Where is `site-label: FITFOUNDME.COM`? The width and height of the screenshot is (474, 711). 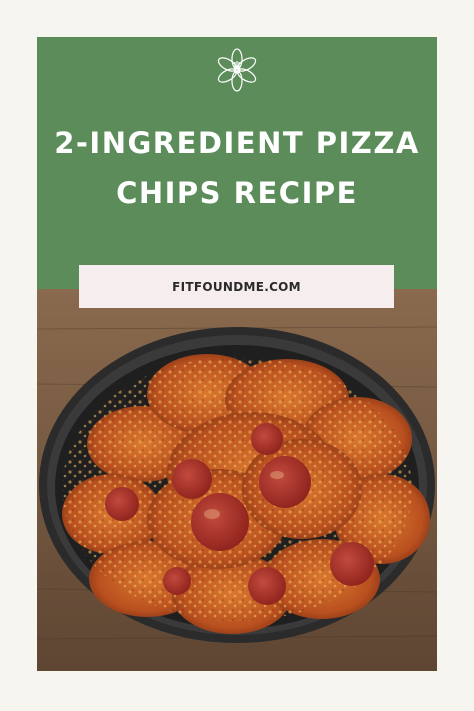
site-label: FITFOUNDME.COM is located at coordinates (236, 286).